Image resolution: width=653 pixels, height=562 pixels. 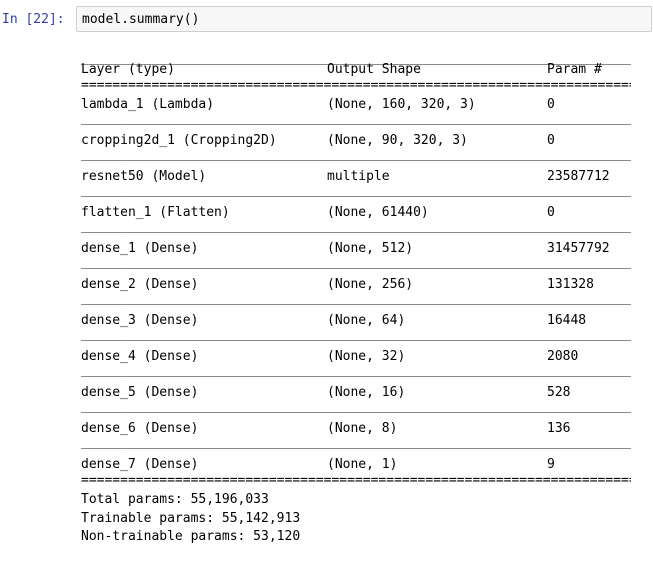 I want to click on row-param-count: 131328, so click(x=570, y=284).